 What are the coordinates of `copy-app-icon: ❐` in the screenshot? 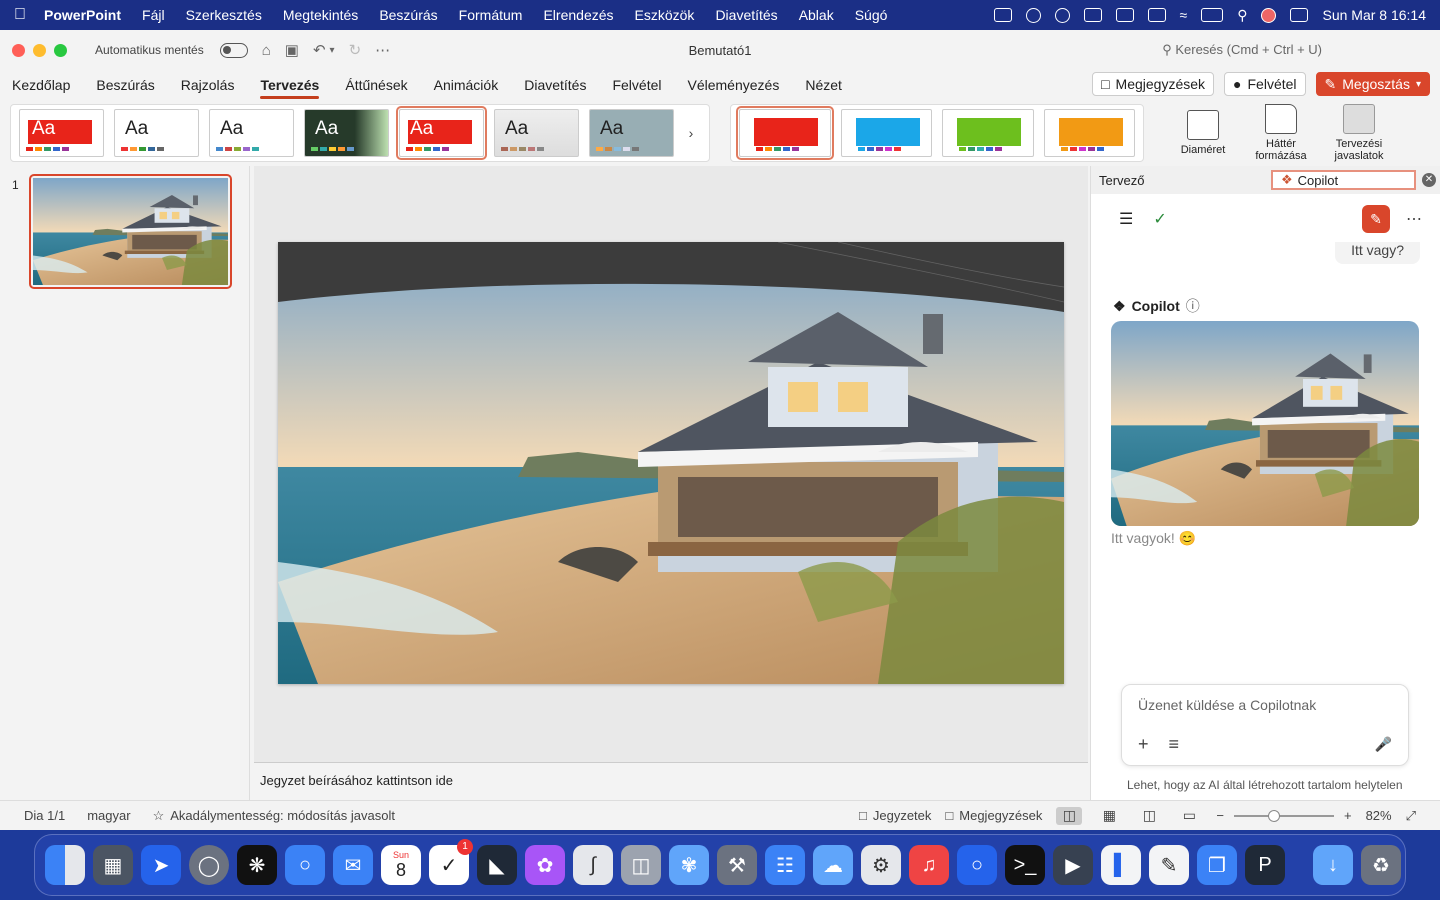 It's located at (1217, 865).